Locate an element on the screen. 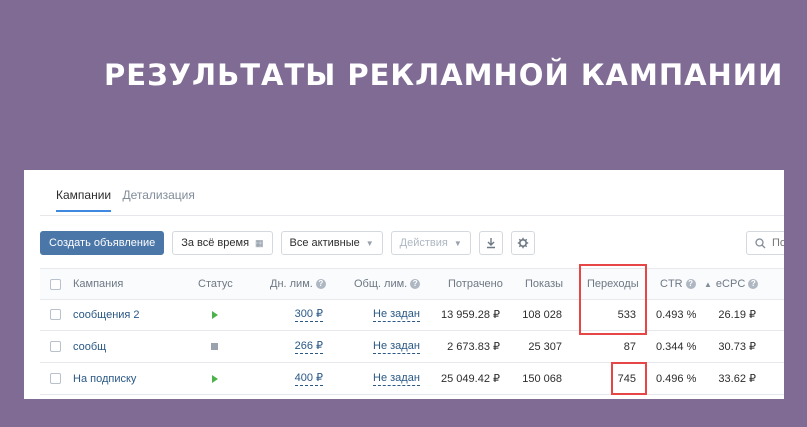 The height and width of the screenshot is (427, 807). column-status: Статус is located at coordinates (215, 284).